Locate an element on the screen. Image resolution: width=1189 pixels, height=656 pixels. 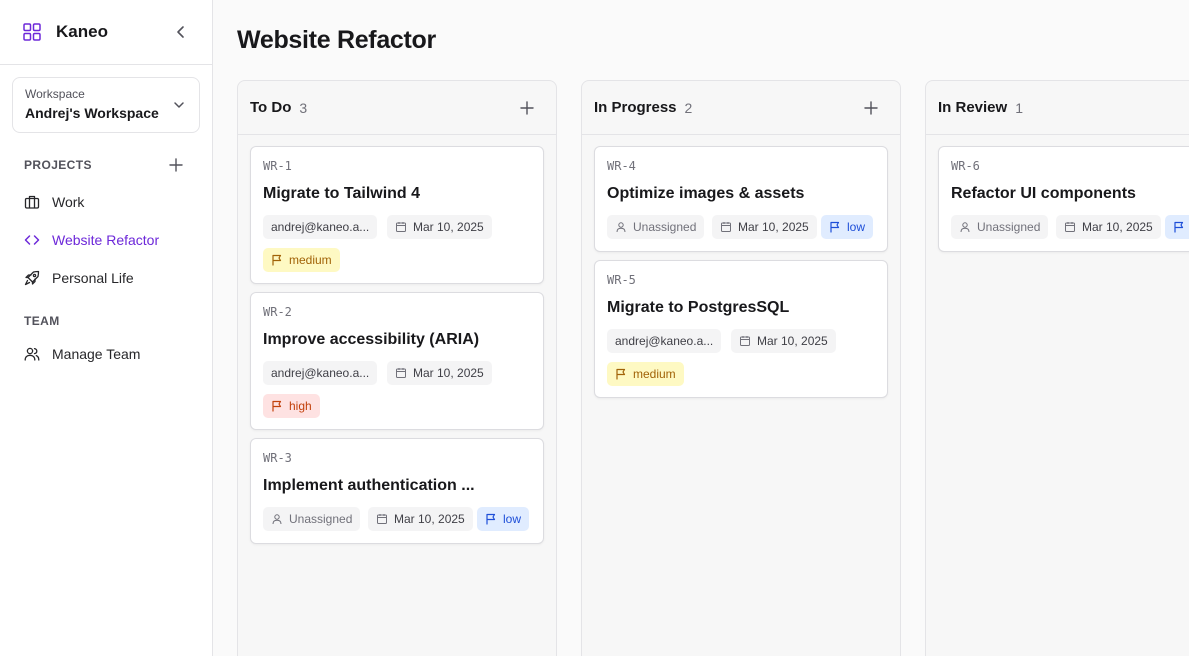
workspace-switcher: Workspace Andrej's Workspace is located at coordinates (106, 105).